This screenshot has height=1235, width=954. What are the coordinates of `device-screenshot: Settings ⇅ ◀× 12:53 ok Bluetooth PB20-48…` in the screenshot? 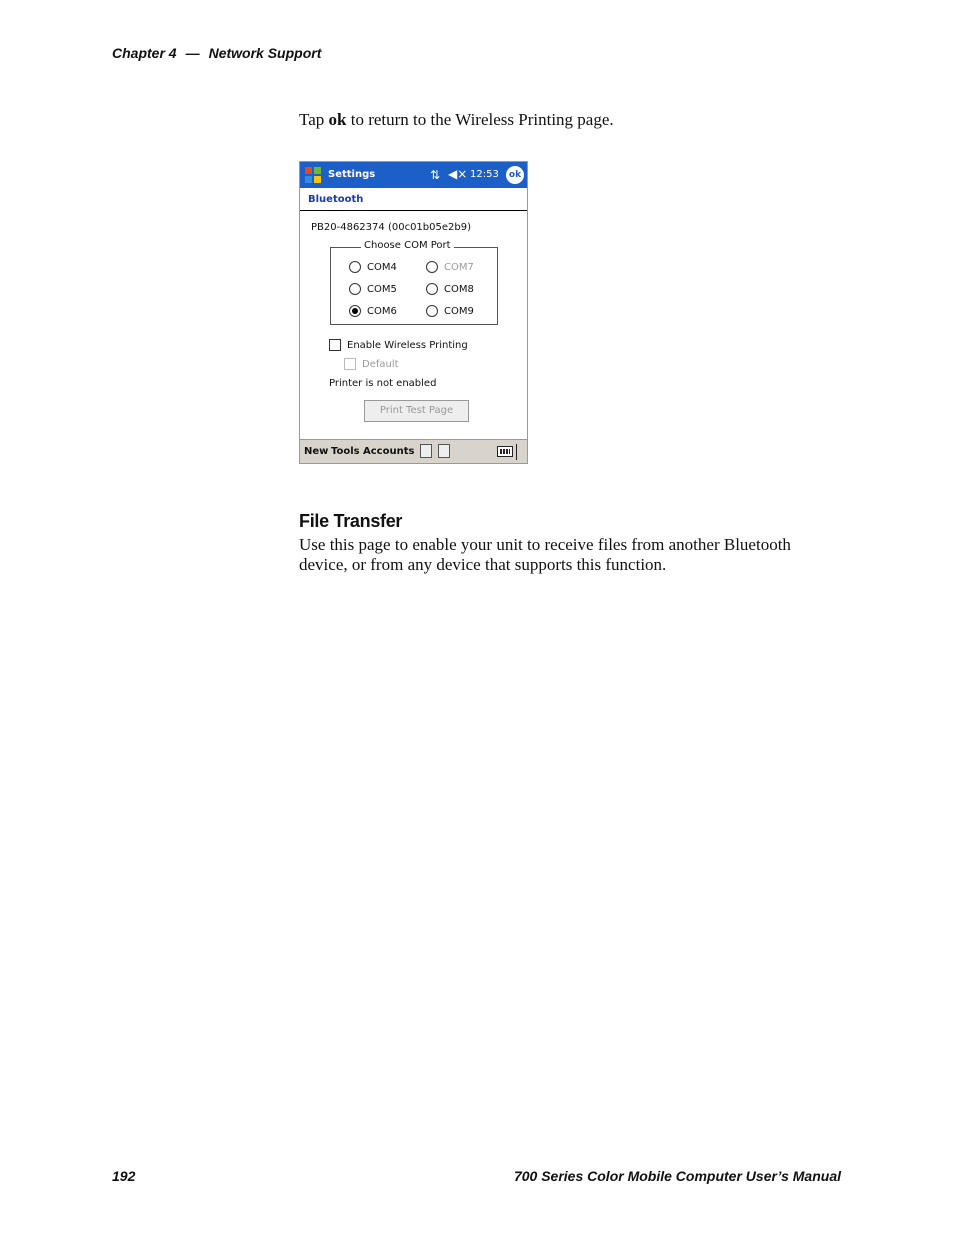 It's located at (413, 312).